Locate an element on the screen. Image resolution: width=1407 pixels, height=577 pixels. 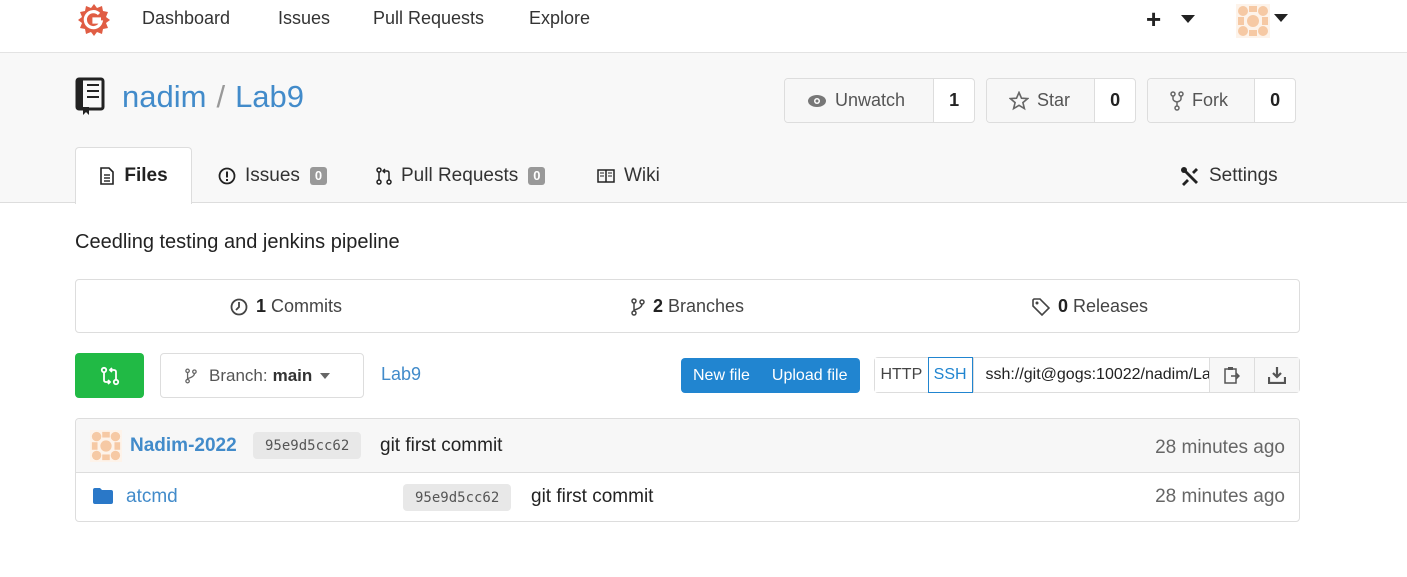
releases-stat: 0 Releases is located at coordinates (1090, 306).